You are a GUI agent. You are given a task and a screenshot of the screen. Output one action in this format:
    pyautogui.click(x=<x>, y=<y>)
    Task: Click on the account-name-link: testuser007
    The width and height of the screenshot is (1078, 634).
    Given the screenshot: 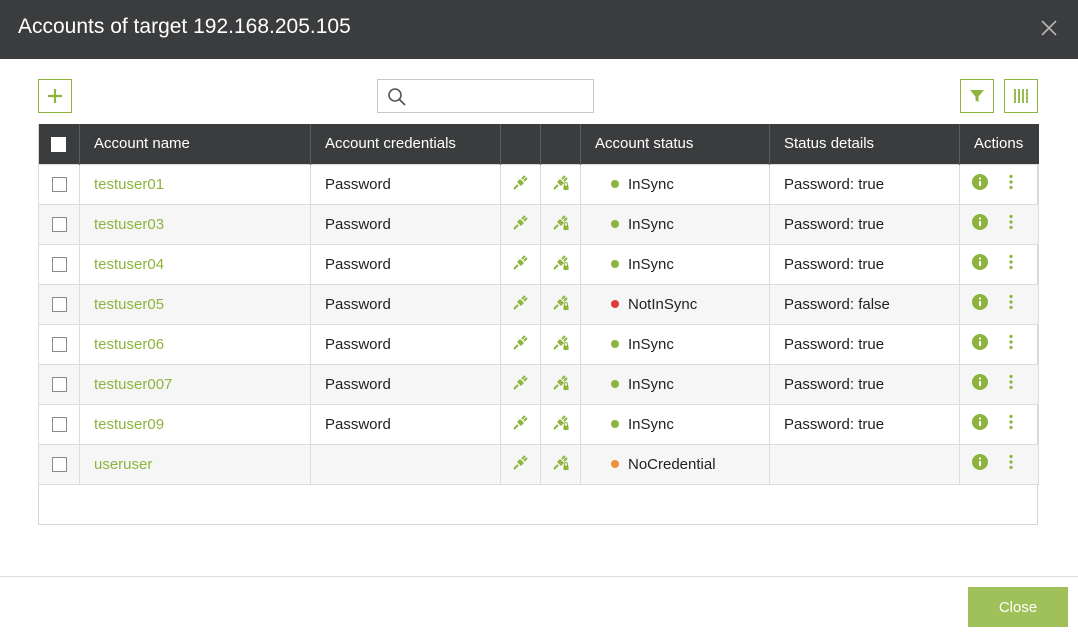 What is the action you would take?
    pyautogui.click(x=133, y=384)
    